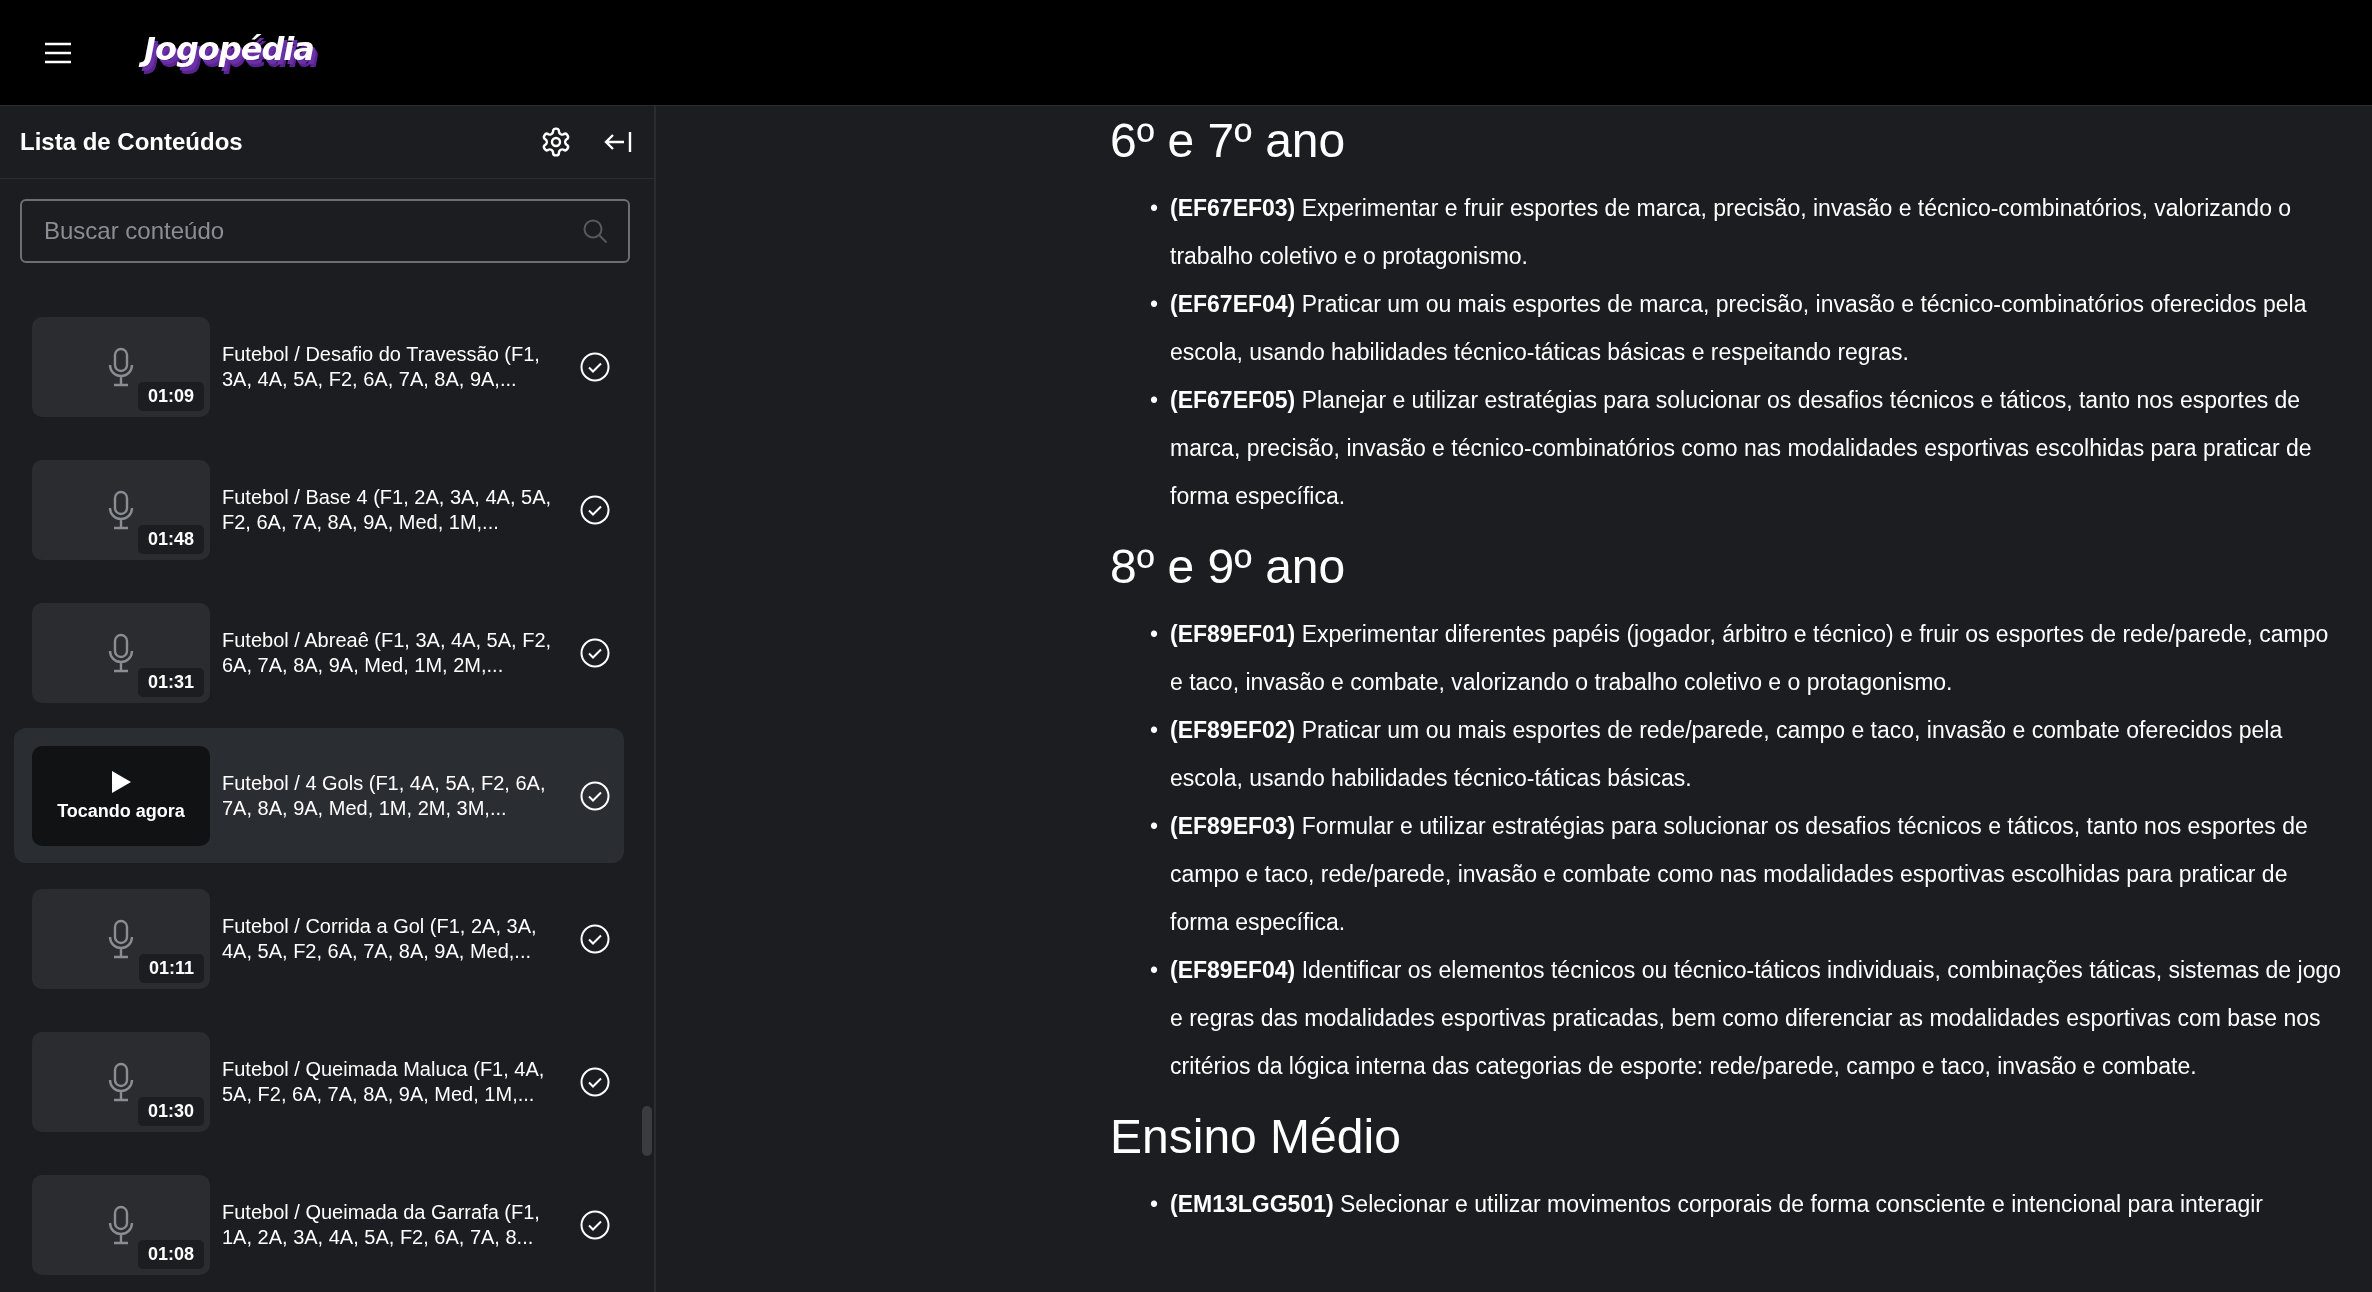  I want to click on duration-label: 01:48, so click(170, 539).